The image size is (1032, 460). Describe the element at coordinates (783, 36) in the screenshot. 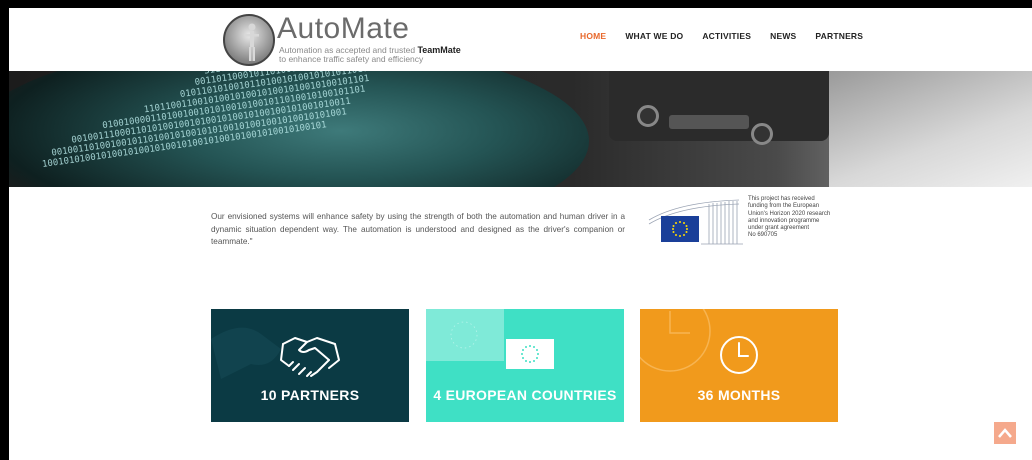

I see `nav-item-news: NEWS` at that location.